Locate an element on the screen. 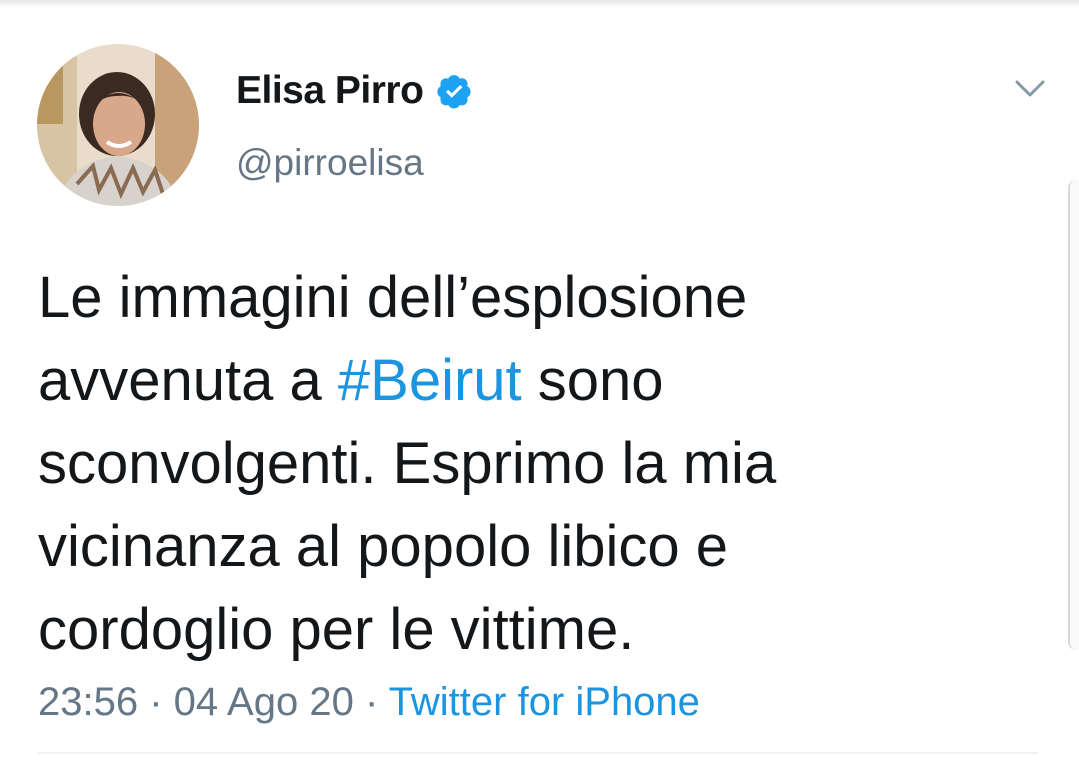  author-name-row: Elisa Pirro is located at coordinates (354, 91).